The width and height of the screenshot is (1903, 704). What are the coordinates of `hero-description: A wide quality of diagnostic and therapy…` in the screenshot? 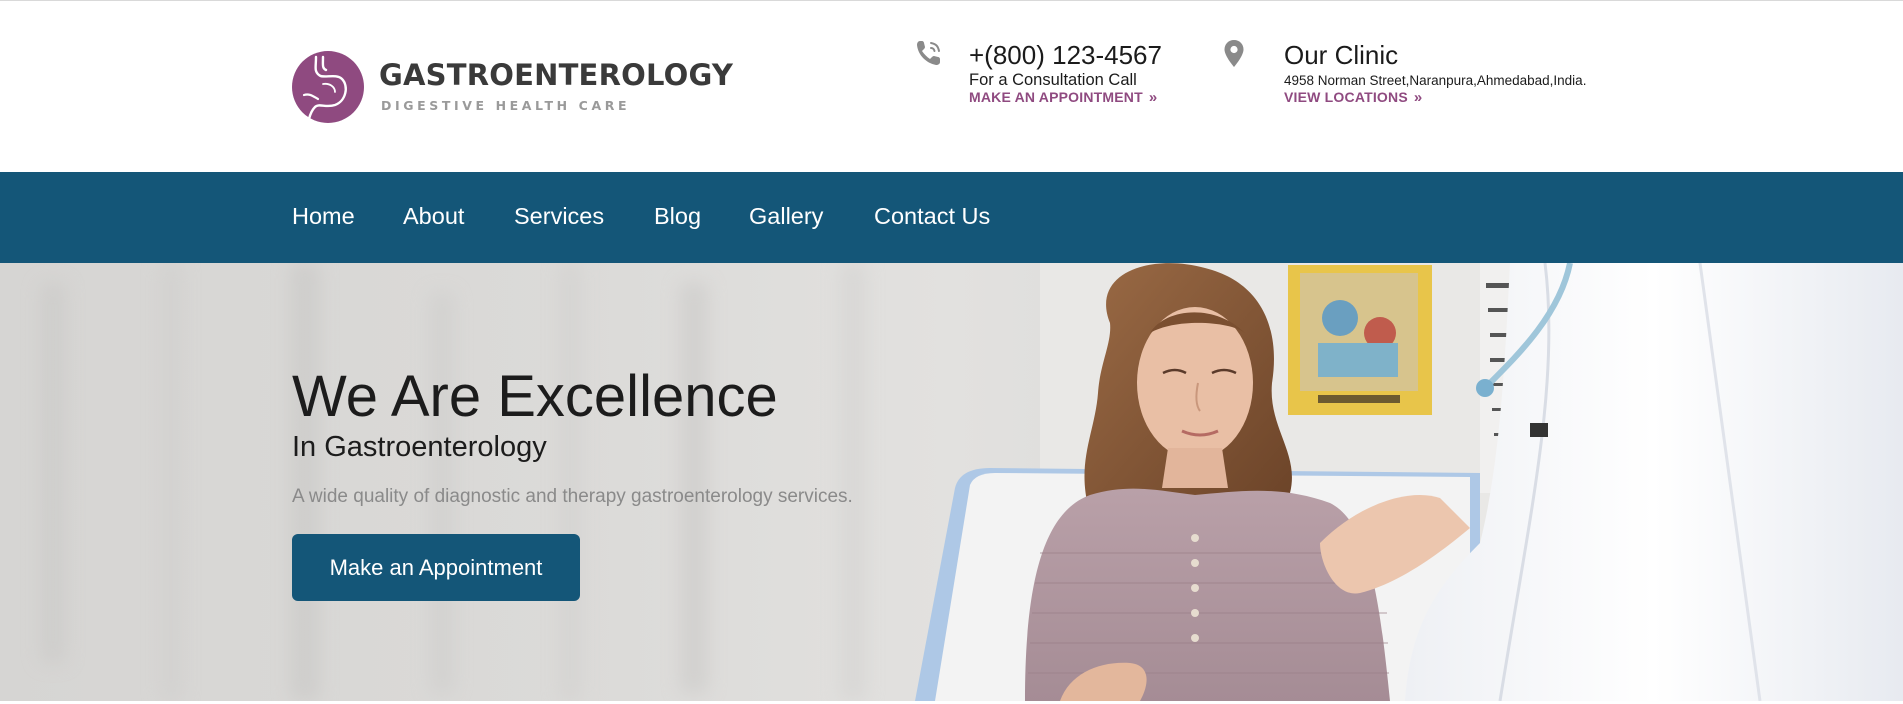 It's located at (572, 496).